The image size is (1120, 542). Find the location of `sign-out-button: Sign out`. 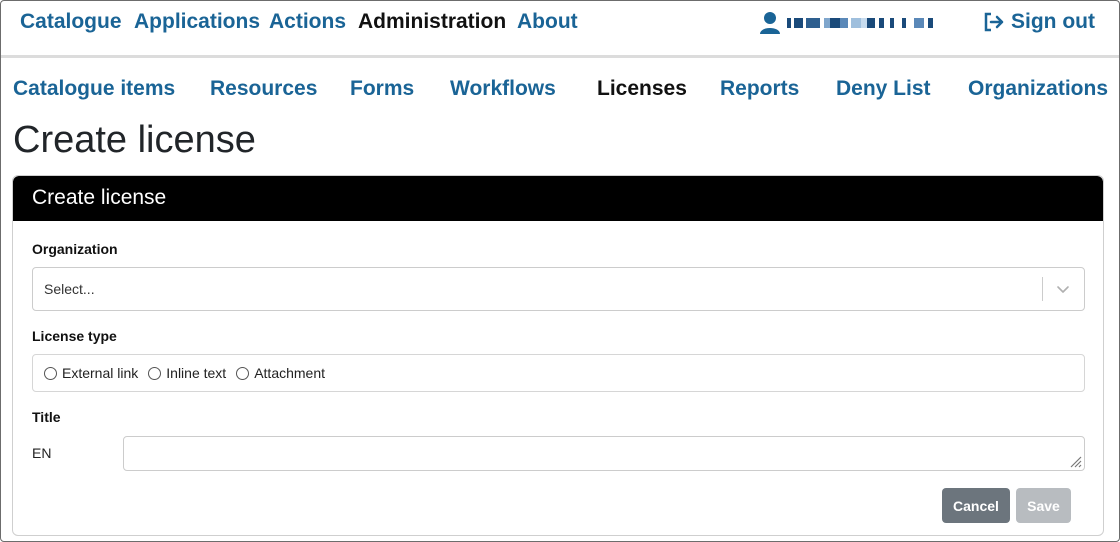

sign-out-button: Sign out is located at coordinates (1039, 22).